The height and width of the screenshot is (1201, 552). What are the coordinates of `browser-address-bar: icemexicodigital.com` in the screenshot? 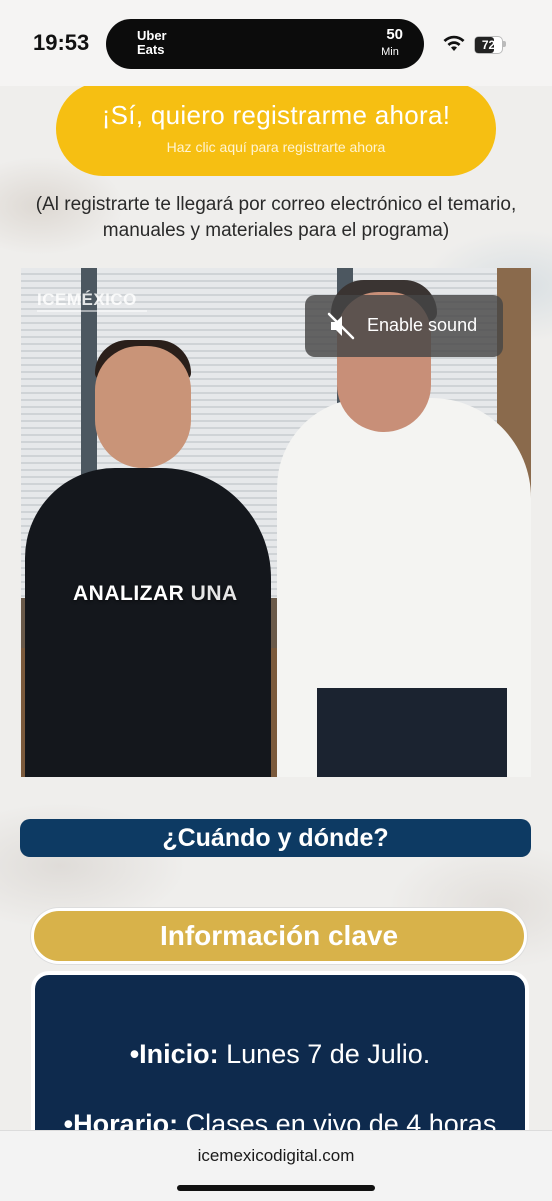 It's located at (276, 1165).